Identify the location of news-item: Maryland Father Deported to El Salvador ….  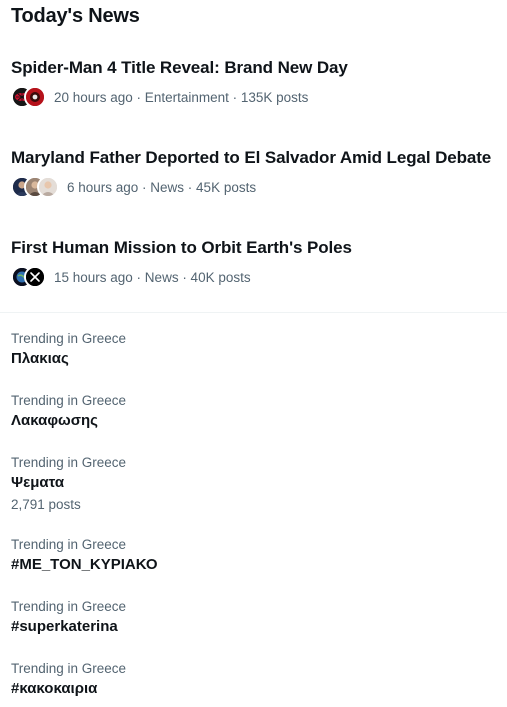
(258, 173).